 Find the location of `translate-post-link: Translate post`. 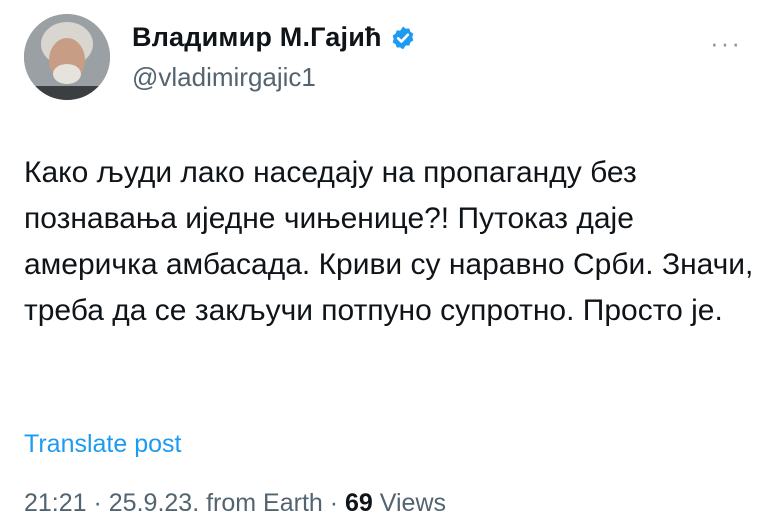

translate-post-link: Translate post is located at coordinates (102, 444).